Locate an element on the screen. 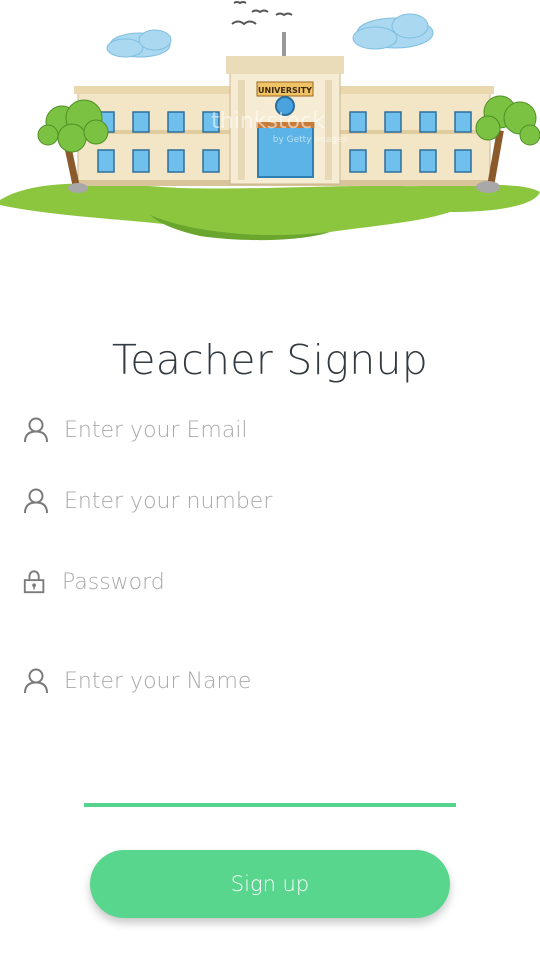 Image resolution: width=540 pixels, height=960 pixels. email-field-row is located at coordinates (270, 431).